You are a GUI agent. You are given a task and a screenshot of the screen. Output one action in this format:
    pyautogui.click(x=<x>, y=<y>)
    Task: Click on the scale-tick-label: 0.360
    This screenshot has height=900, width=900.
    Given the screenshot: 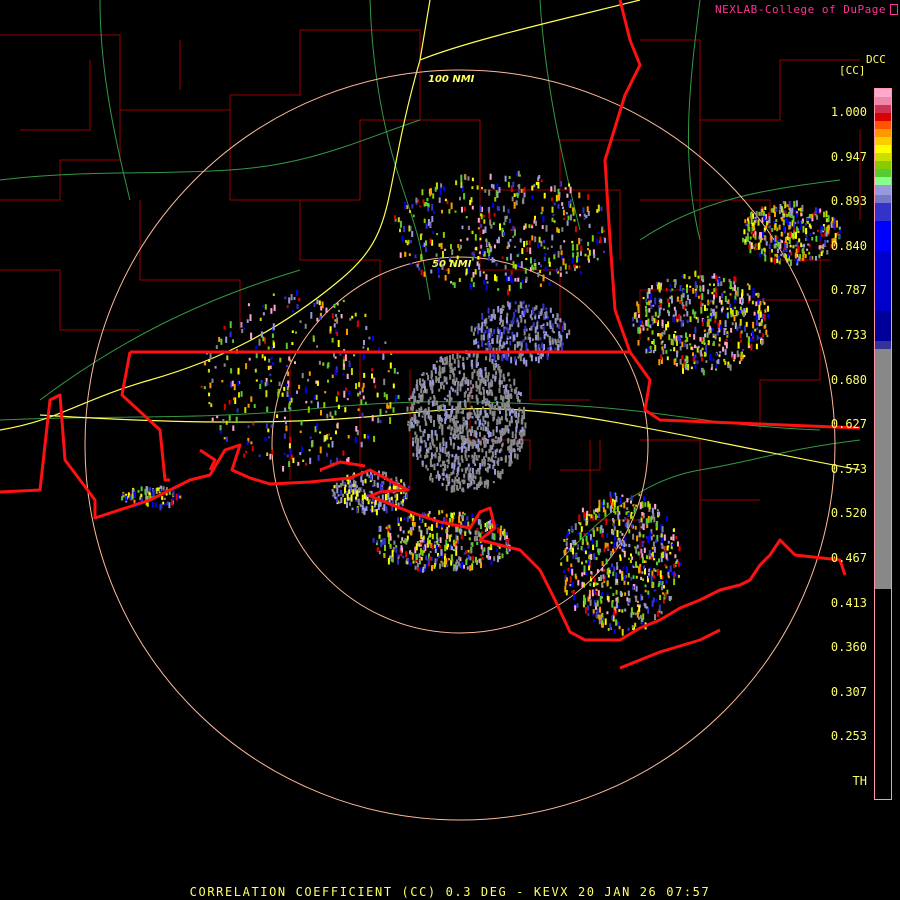 What is the action you would take?
    pyautogui.click(x=848, y=647)
    